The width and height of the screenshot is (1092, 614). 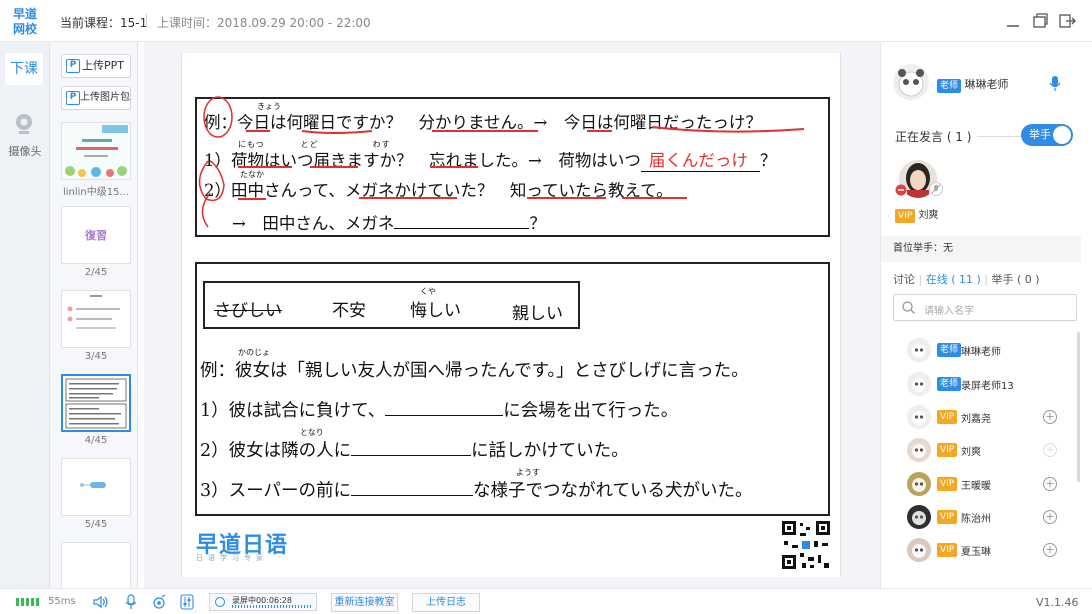 What do you see at coordinates (96, 524) in the screenshot?
I see `slide-thumb-label: 5/45` at bounding box center [96, 524].